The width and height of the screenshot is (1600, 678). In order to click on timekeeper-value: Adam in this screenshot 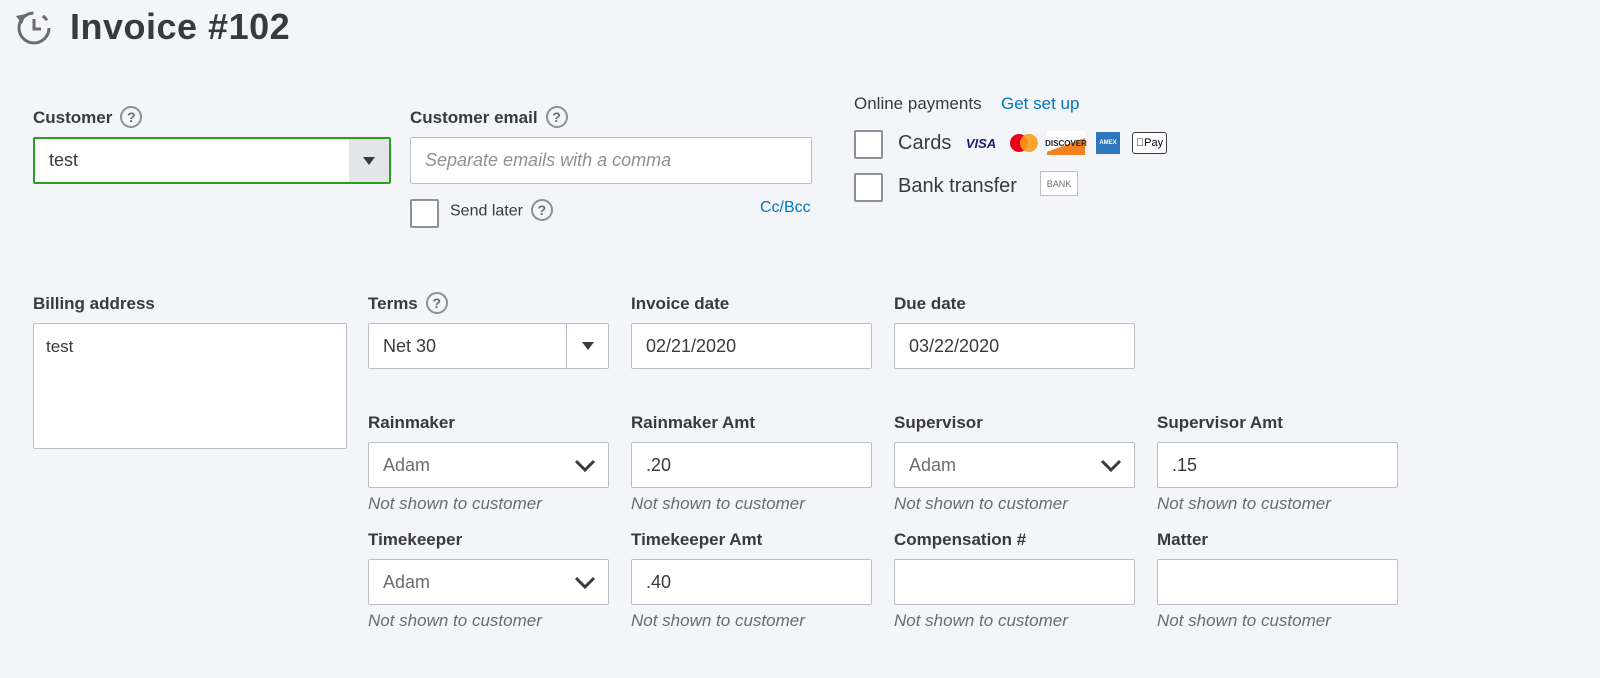, I will do `click(407, 581)`.